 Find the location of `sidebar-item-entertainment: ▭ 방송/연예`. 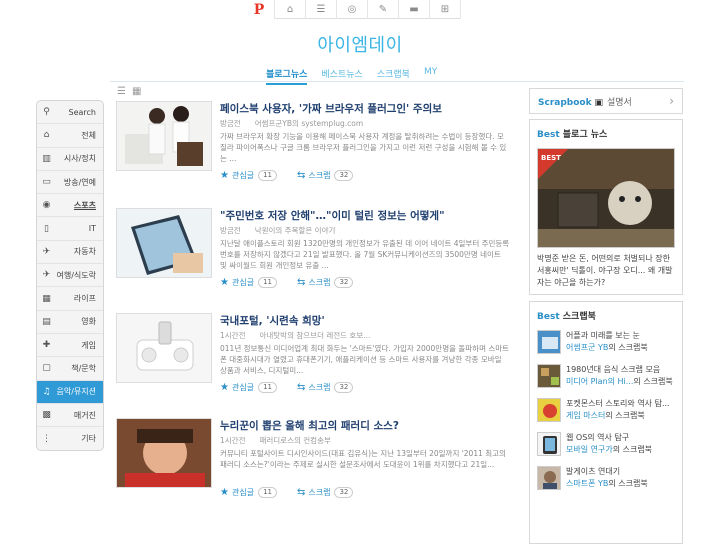

sidebar-item-entertainment: ▭ 방송/연예 is located at coordinates (70, 183).